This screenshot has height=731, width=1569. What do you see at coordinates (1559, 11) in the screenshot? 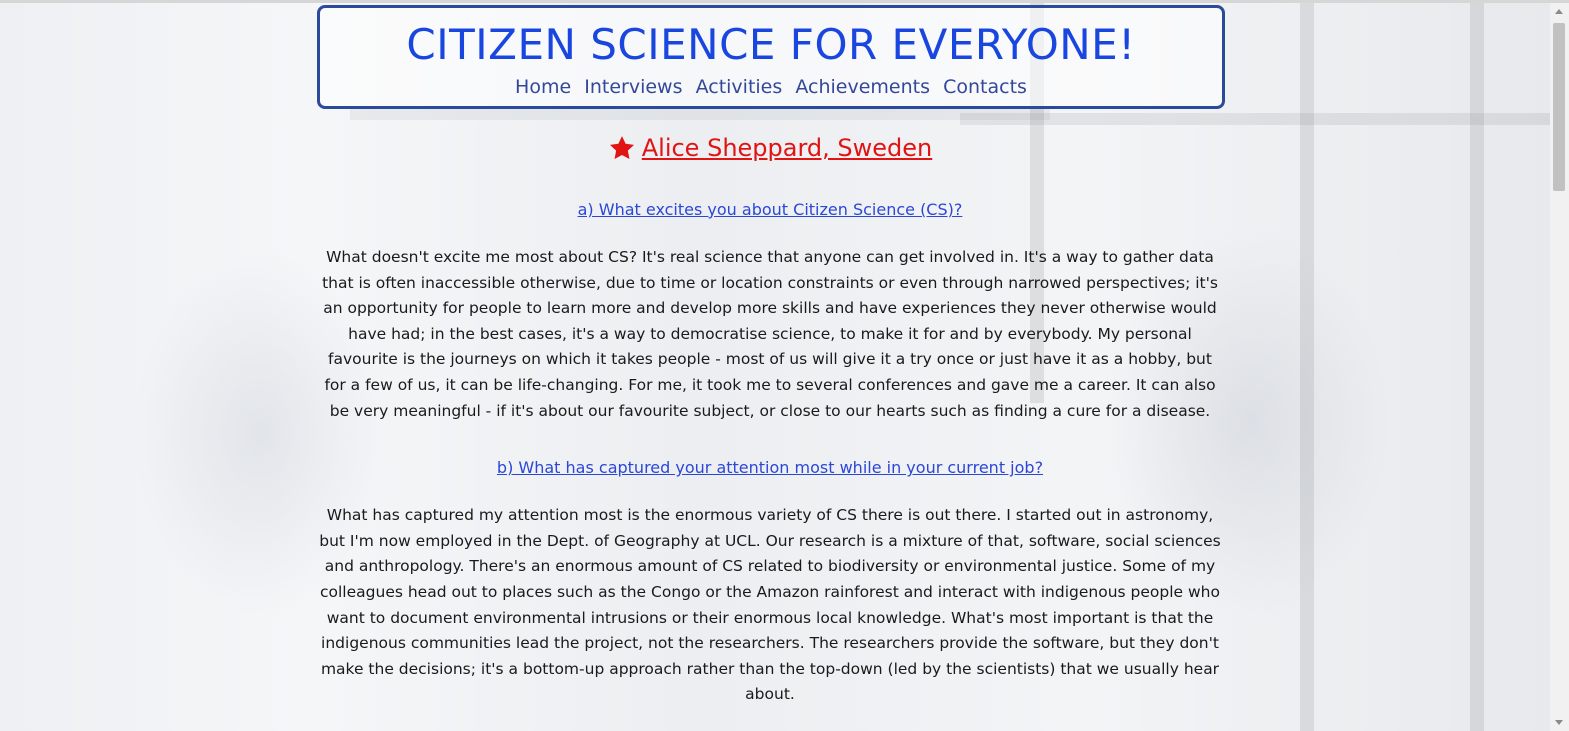
I see `scroll-up-arrow-icon` at bounding box center [1559, 11].